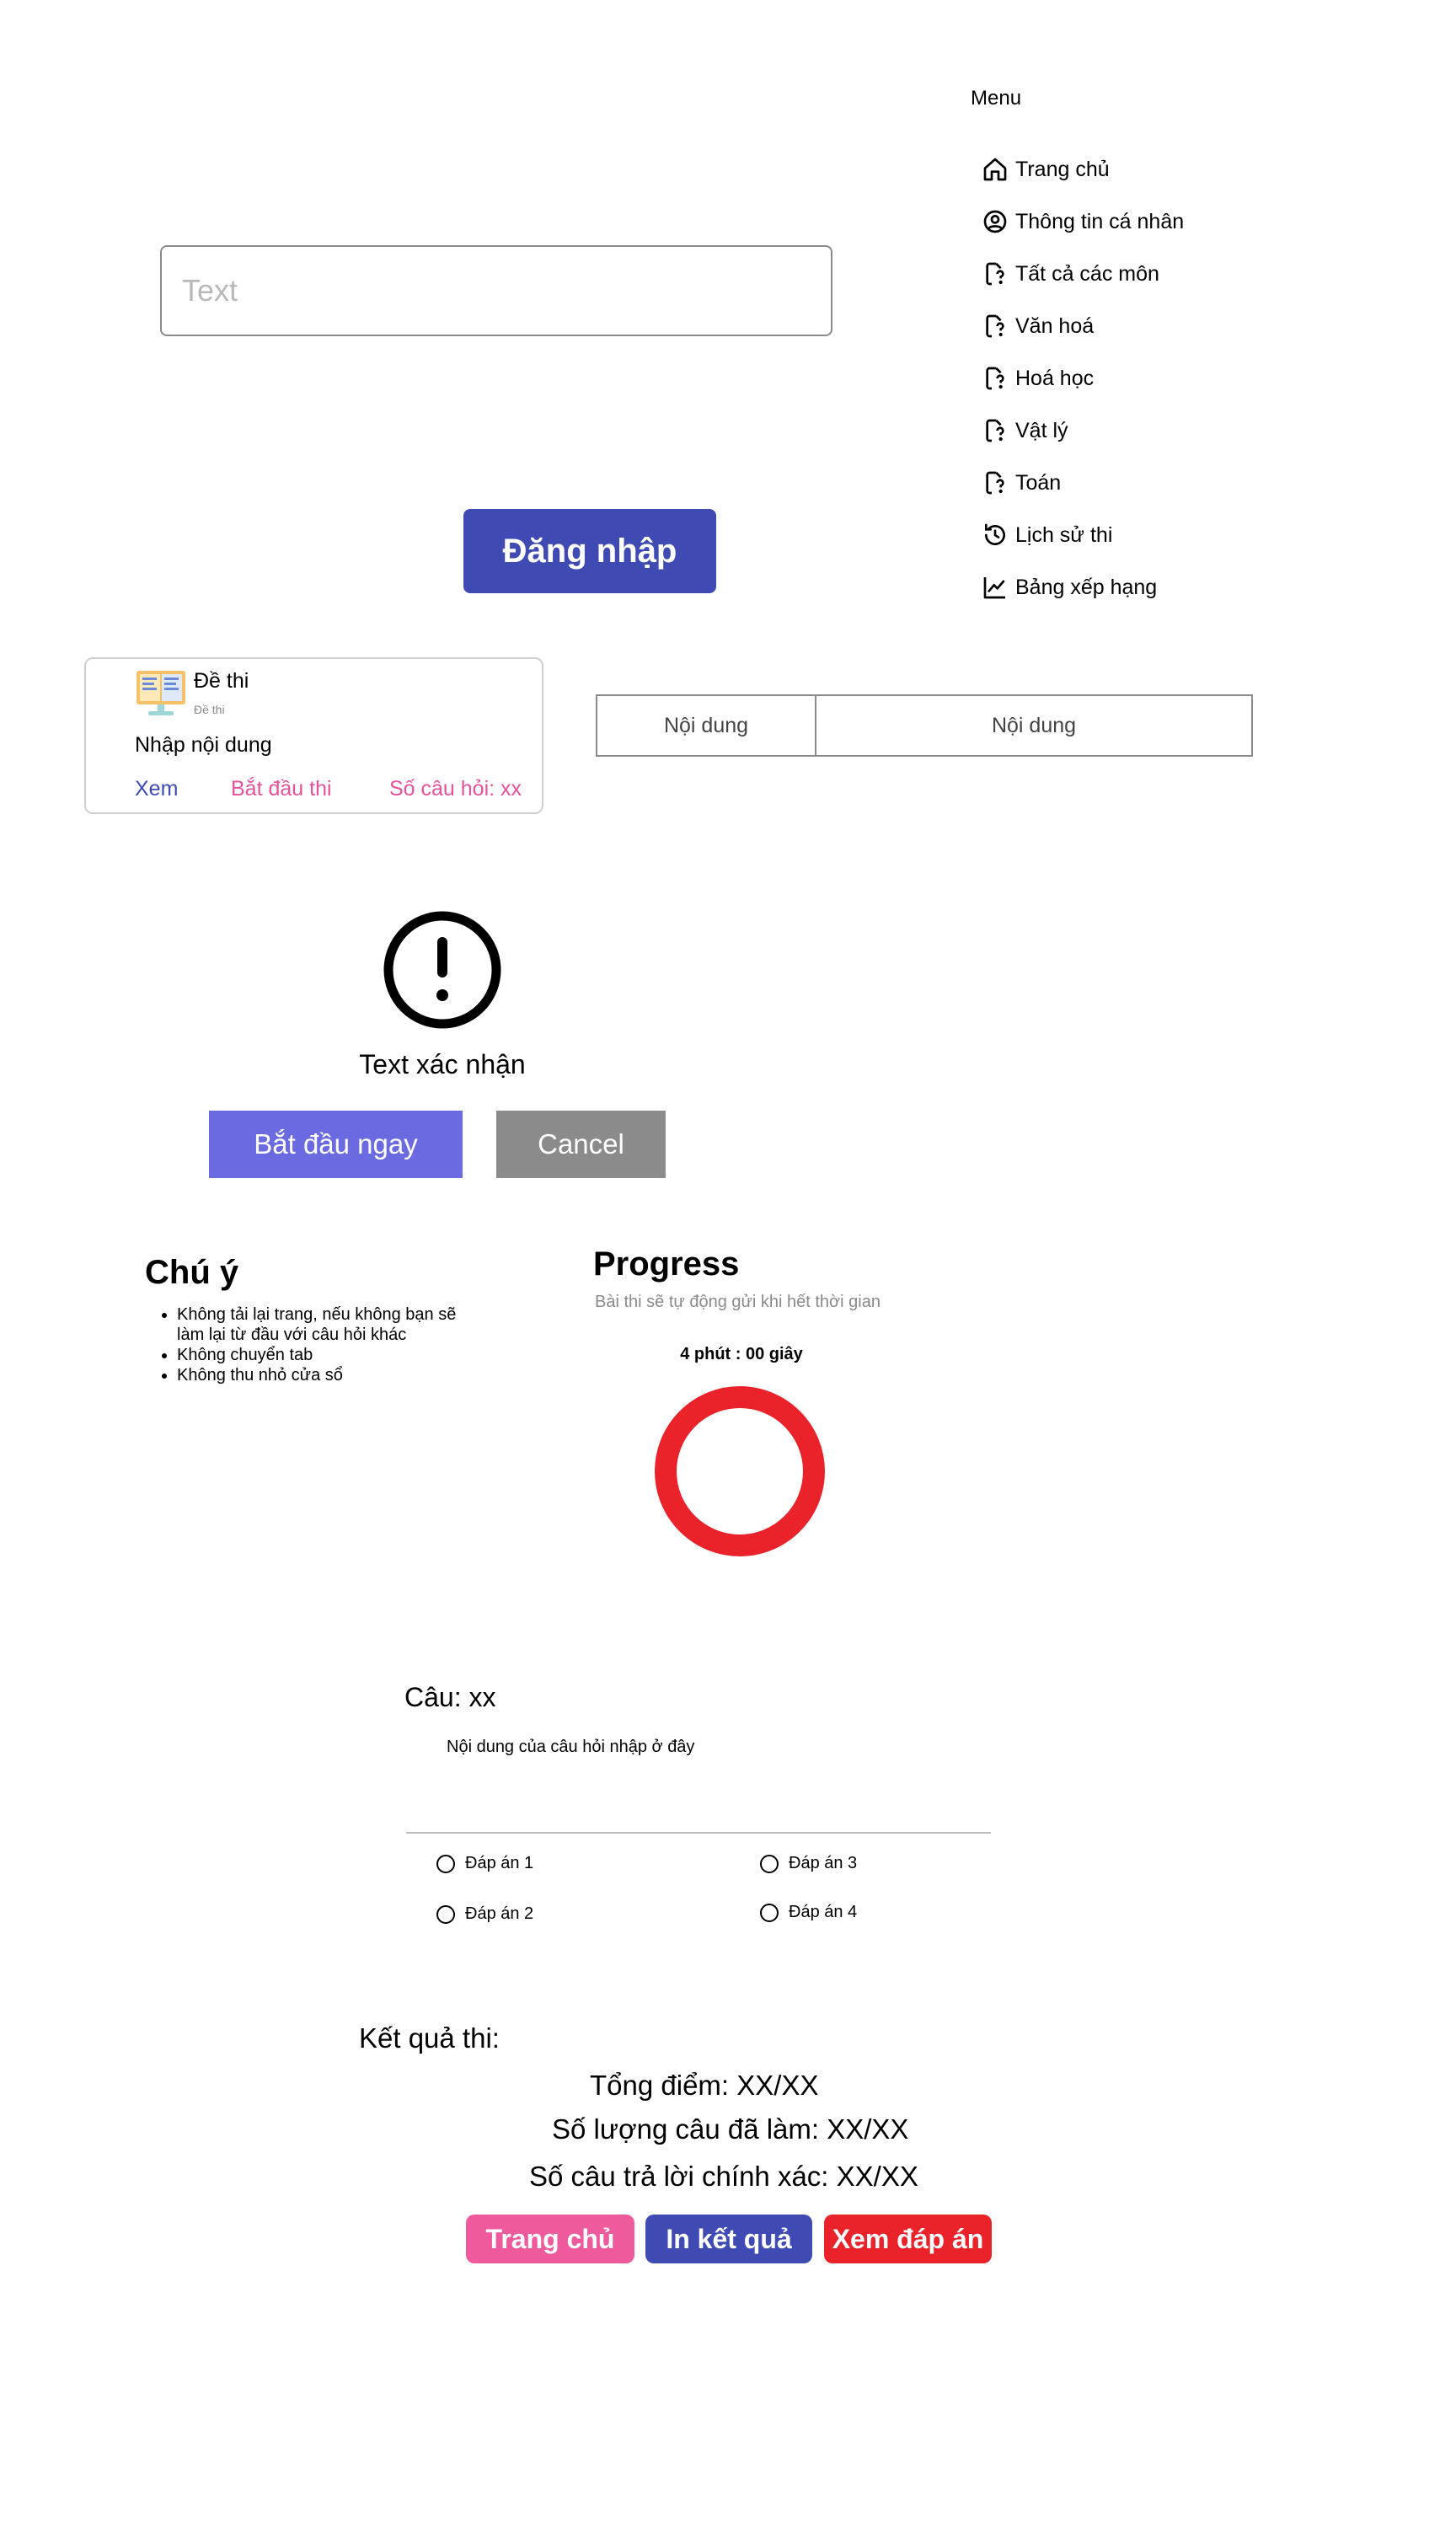  Describe the element at coordinates (1121, 483) in the screenshot. I see `menu-item-math: Toán` at that location.